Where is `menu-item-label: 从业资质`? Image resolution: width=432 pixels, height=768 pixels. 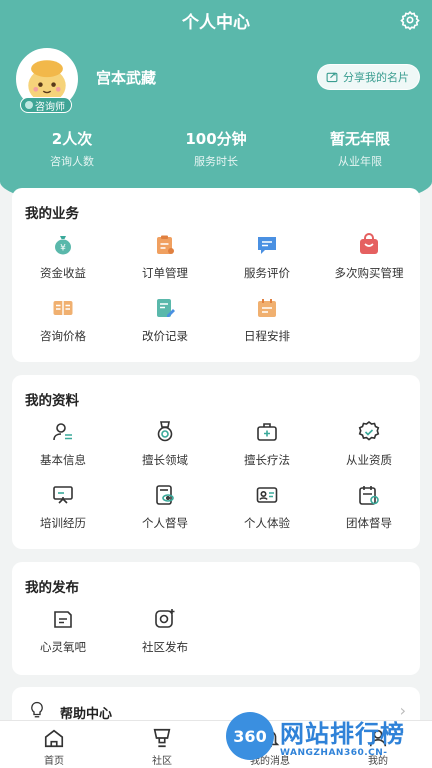
menu-item-label: 从业资质 is located at coordinates (369, 460).